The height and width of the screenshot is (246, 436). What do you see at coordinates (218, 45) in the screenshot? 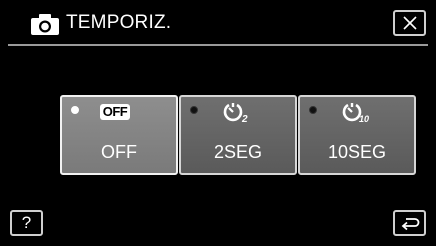
I see `header-divider` at bounding box center [218, 45].